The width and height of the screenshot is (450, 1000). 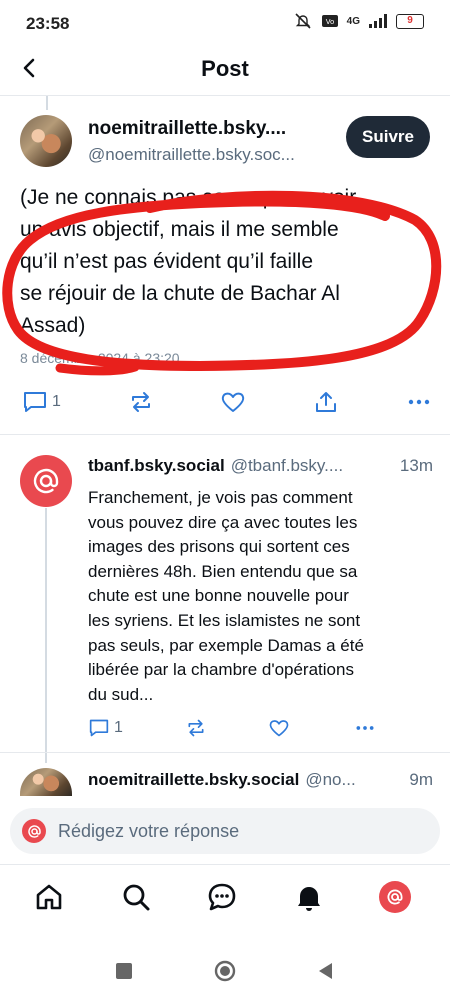 I want to click on reply-reply-button: 1, so click(x=105, y=728).